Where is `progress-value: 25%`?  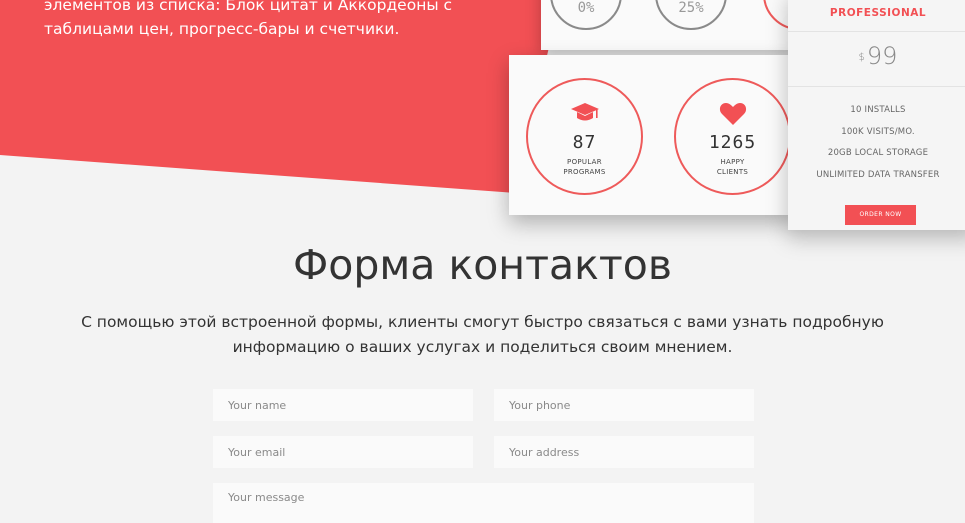
progress-value: 25% is located at coordinates (691, 8).